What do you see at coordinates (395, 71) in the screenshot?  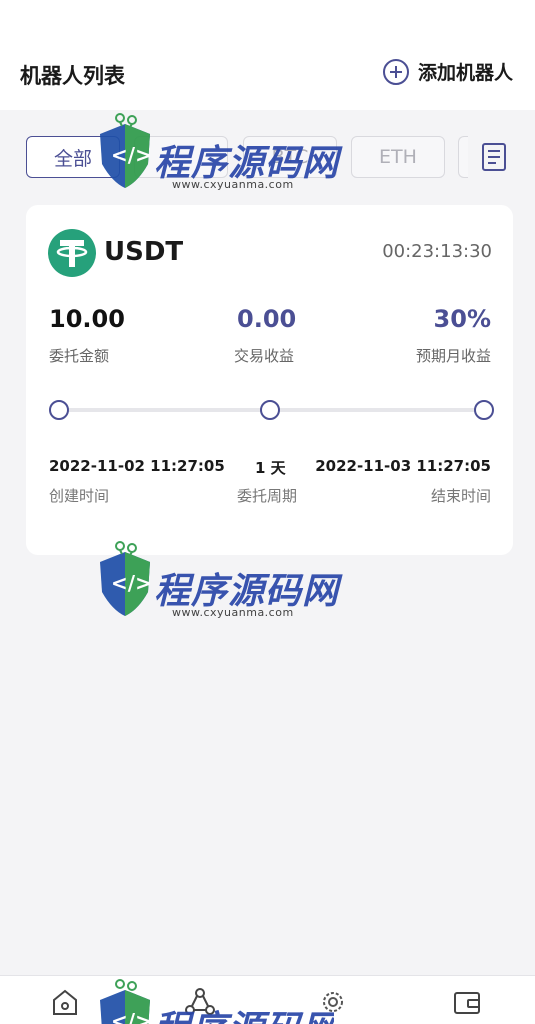 I see `plus-circle-icon` at bounding box center [395, 71].